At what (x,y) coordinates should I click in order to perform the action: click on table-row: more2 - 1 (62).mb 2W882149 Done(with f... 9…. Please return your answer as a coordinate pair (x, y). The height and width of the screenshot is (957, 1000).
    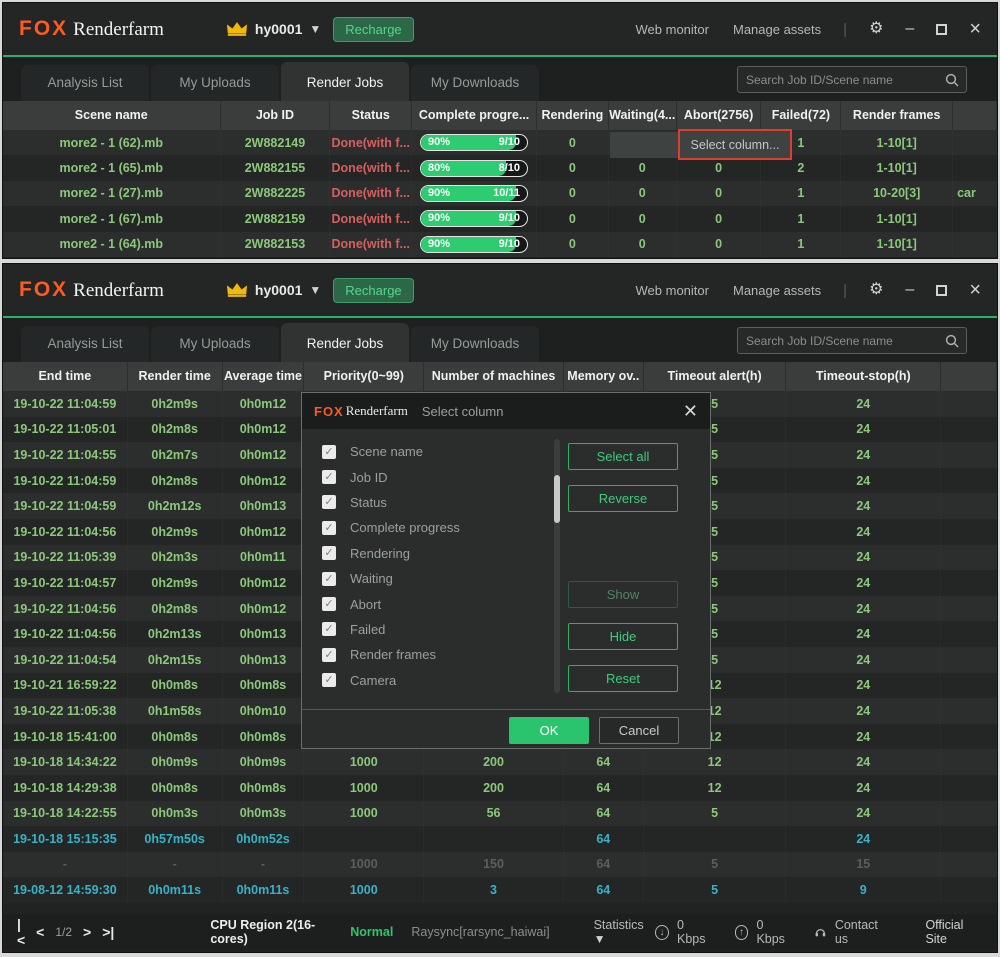
    Looking at the image, I should click on (500, 143).